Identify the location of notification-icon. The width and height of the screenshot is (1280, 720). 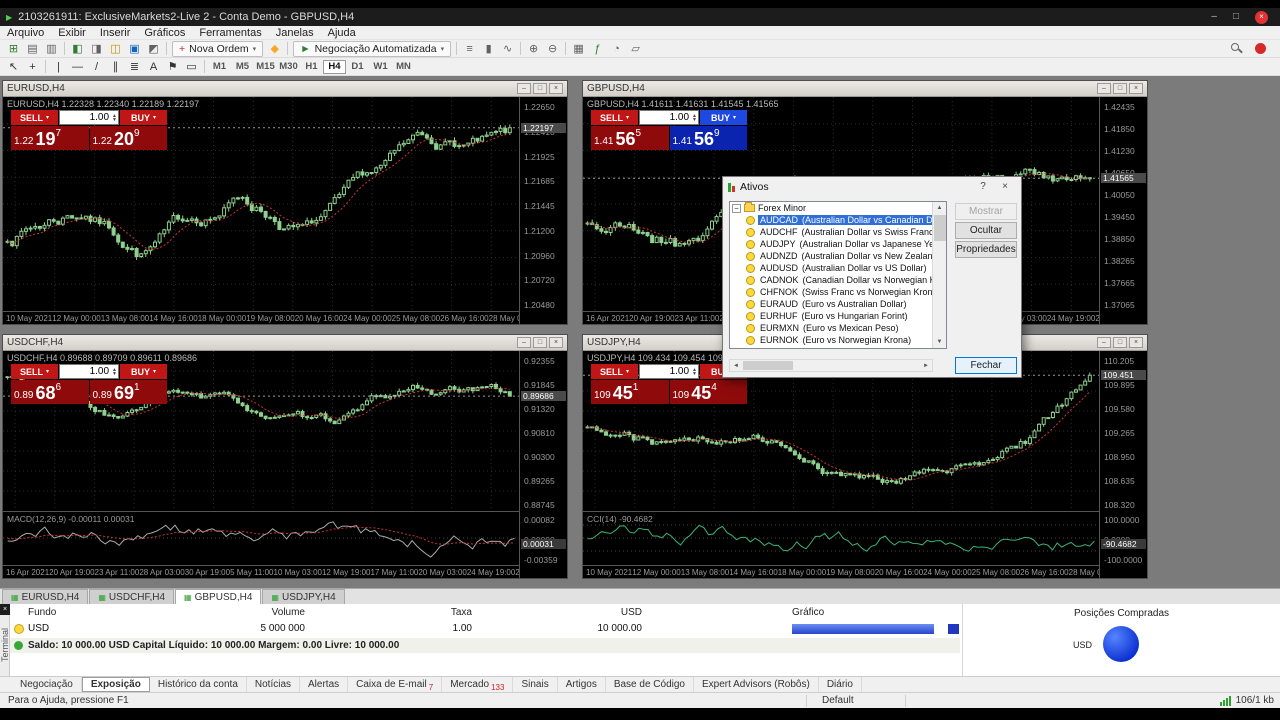
(1260, 48).